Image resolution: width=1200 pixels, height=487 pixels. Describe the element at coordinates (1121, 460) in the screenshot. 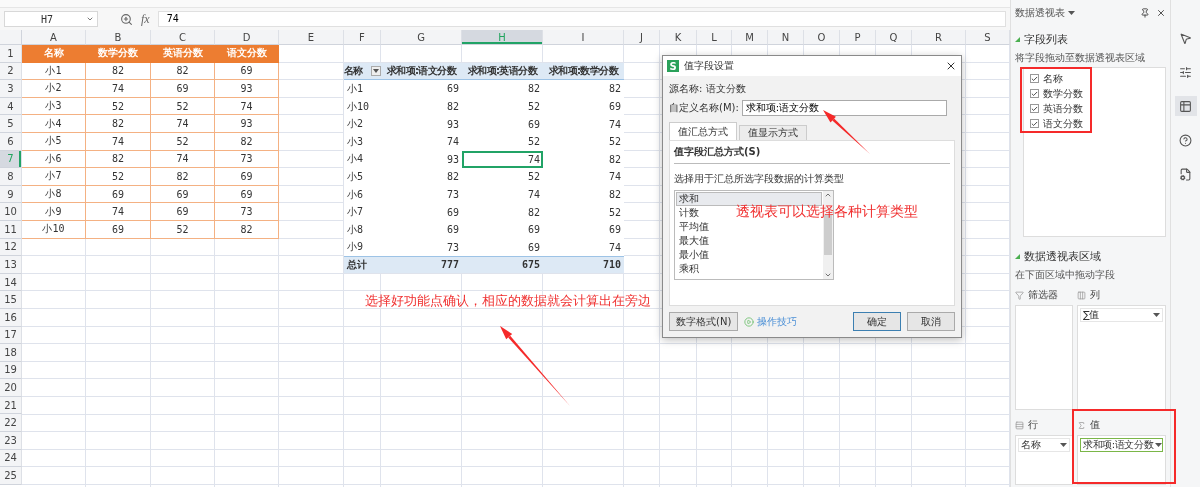

I see `drop-area: 求和项:语文分数` at that location.